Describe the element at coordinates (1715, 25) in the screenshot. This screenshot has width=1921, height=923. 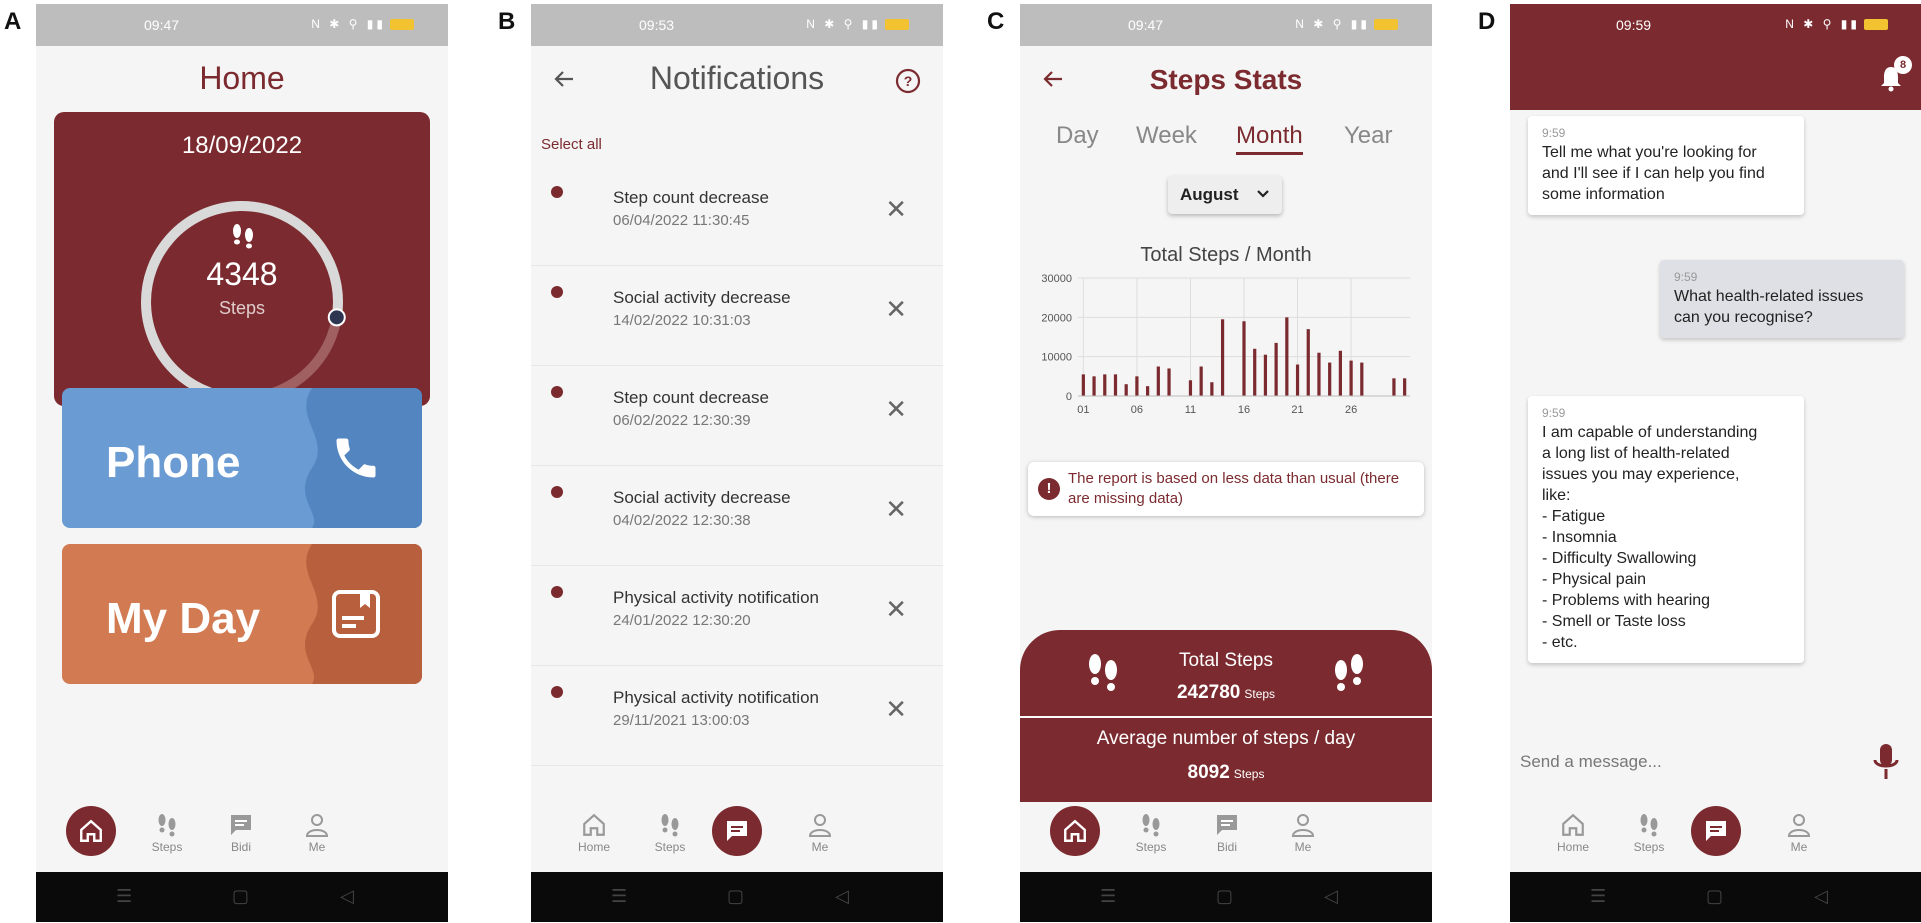
I see `status-bar: 09:59 N ✱ ⚲ ▮▮` at that location.